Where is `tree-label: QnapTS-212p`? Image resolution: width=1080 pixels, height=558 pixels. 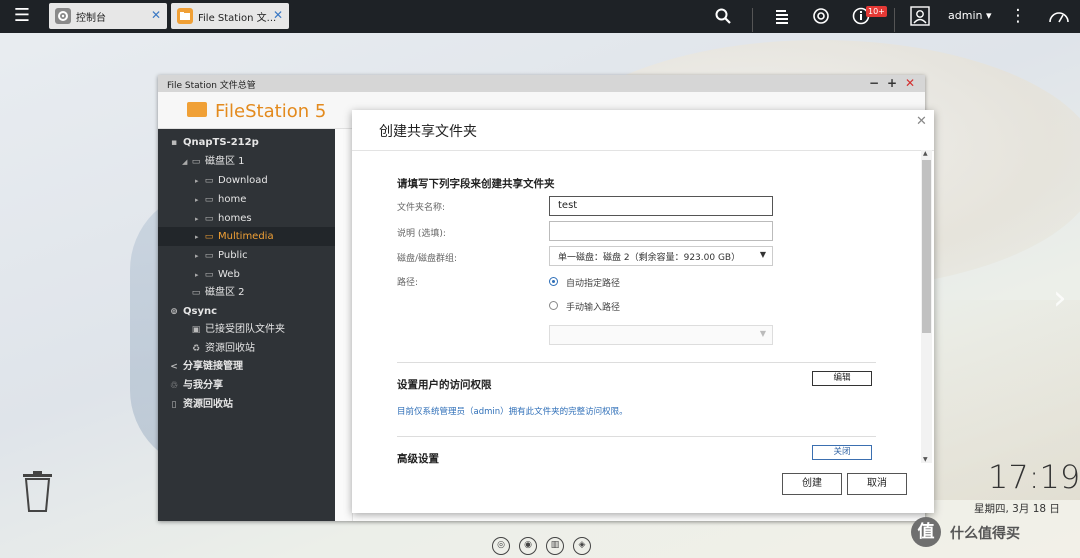
tree-label: QnapTS-212p is located at coordinates (221, 142).